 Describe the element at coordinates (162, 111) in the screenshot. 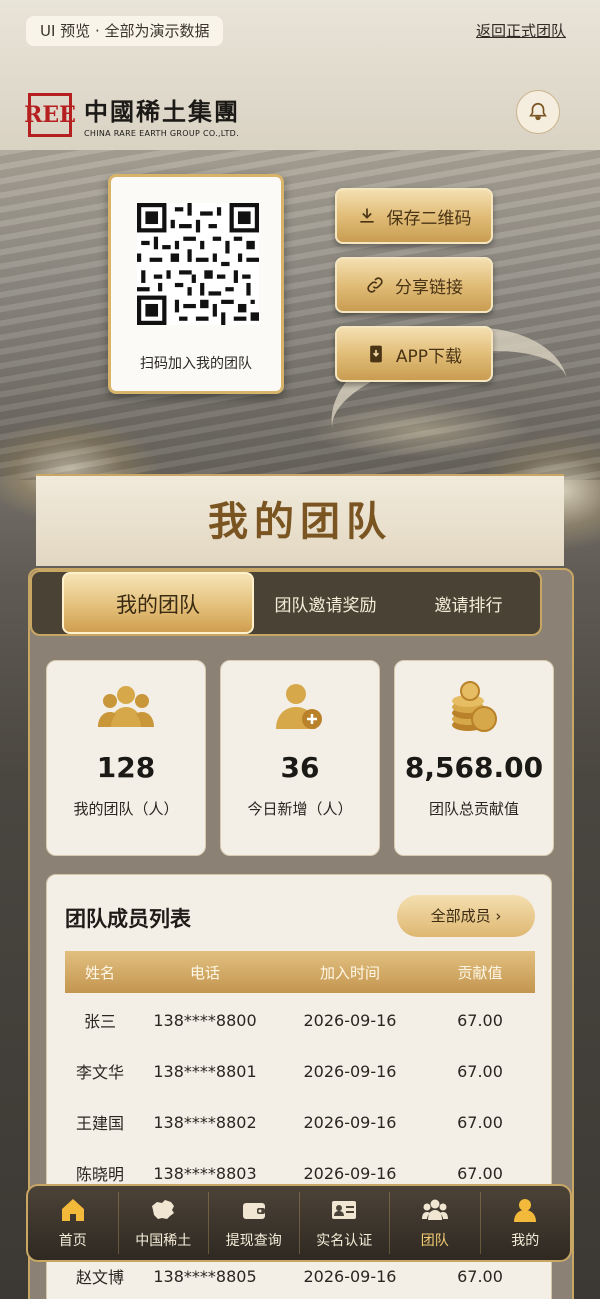

I see `logo-chinese-name: 中國稀土集團` at that location.